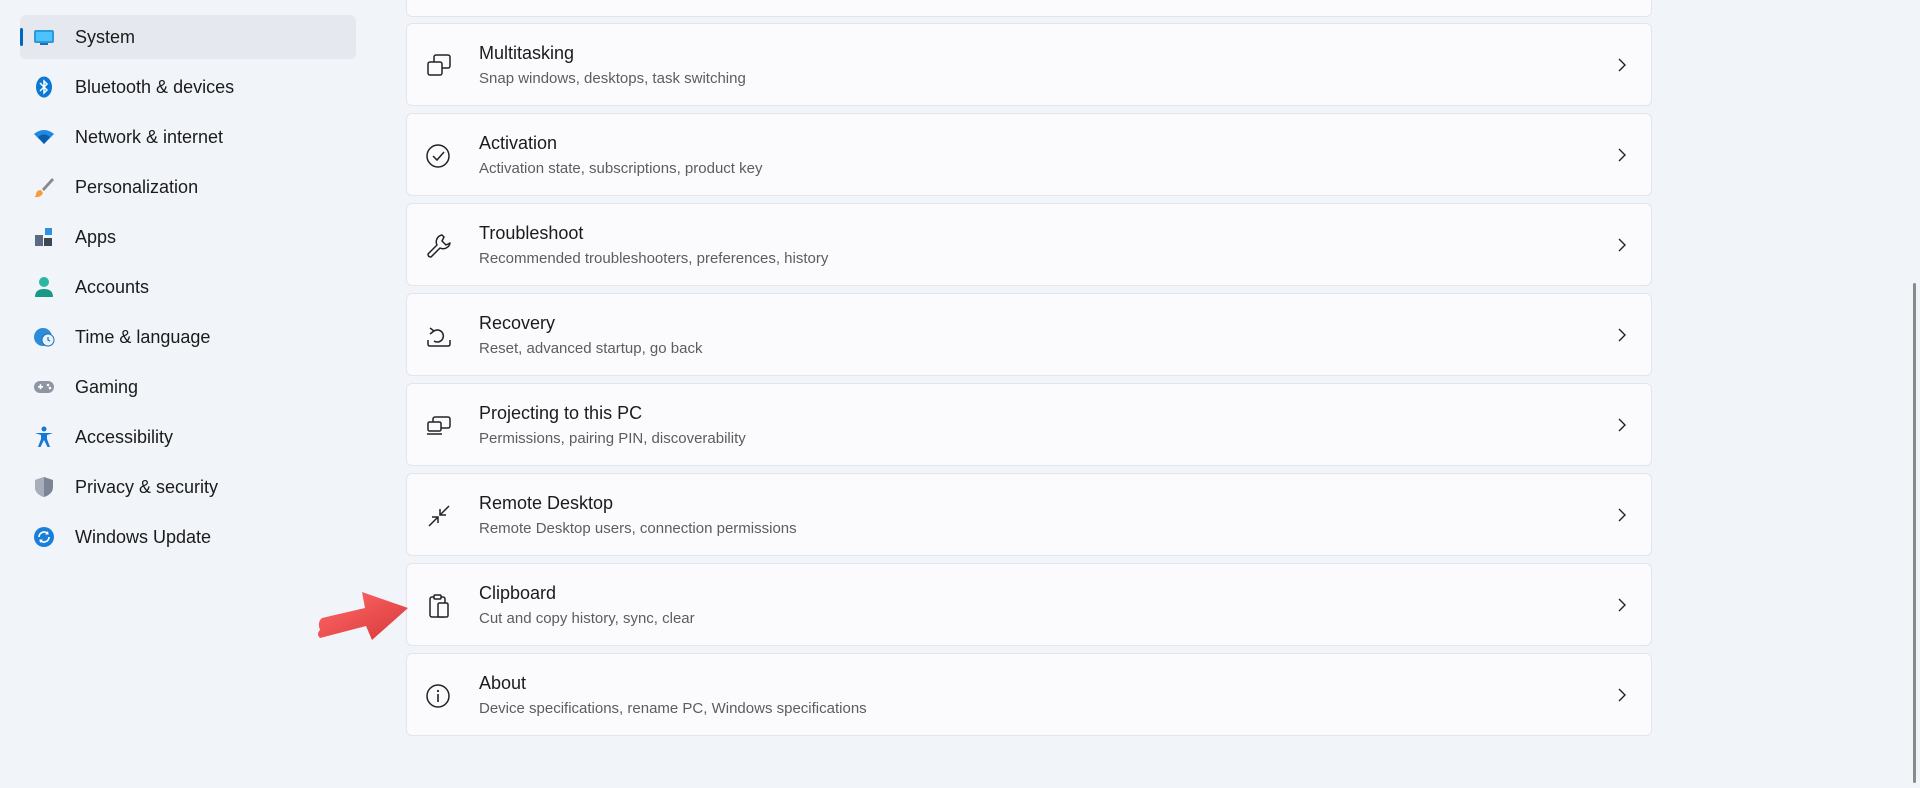 This screenshot has height=788, width=1920. What do you see at coordinates (143, 336) in the screenshot?
I see `sidebar-item-label: Time & language` at bounding box center [143, 336].